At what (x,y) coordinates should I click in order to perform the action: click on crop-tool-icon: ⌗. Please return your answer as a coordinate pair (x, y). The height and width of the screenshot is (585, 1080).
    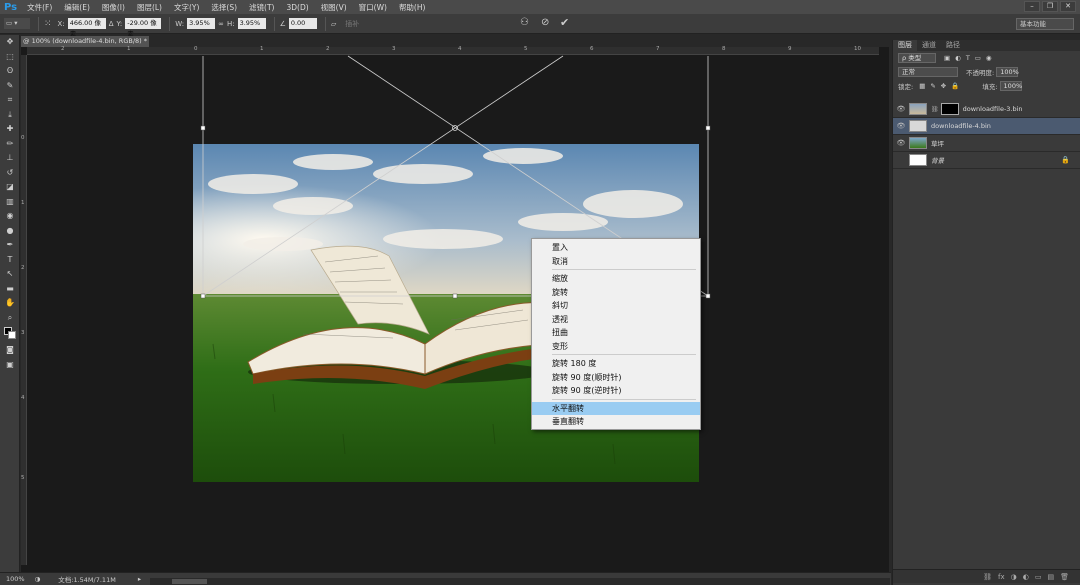
    Looking at the image, I should click on (10, 100).